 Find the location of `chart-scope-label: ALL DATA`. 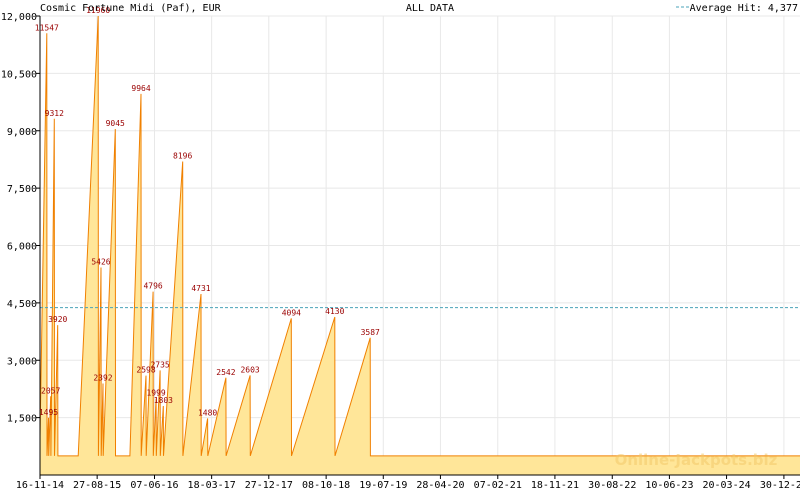

chart-scope-label: ALL DATA is located at coordinates (430, 8).